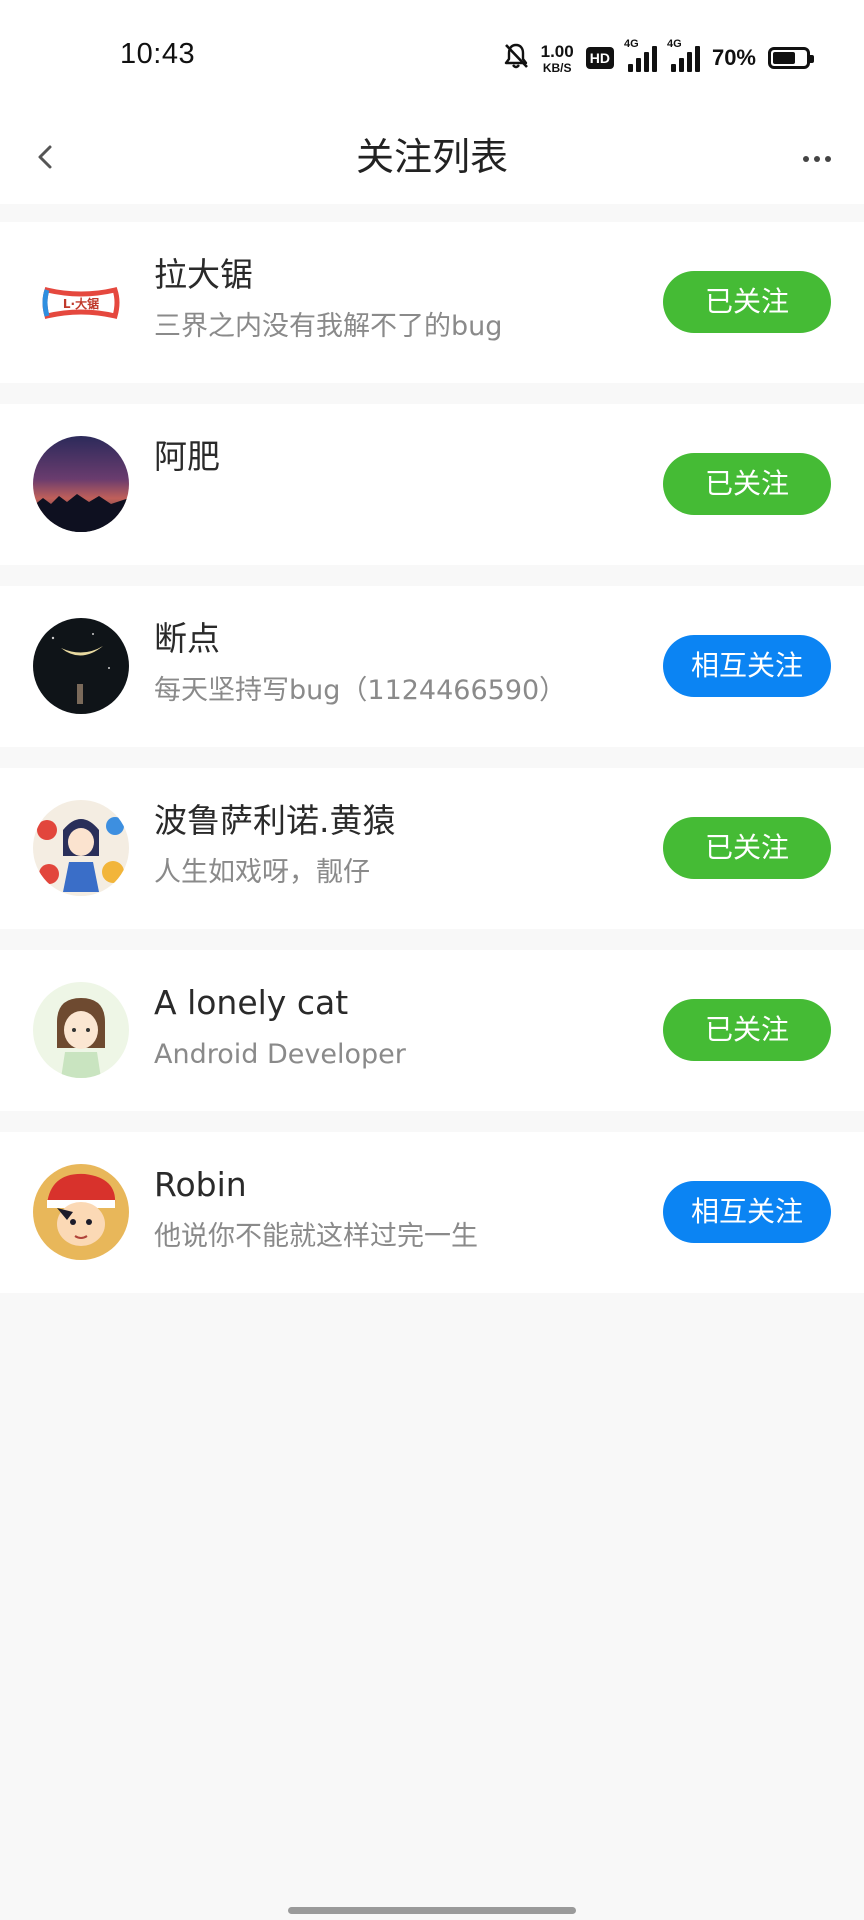  I want to click on page-title: 关注列表, so click(431, 157).